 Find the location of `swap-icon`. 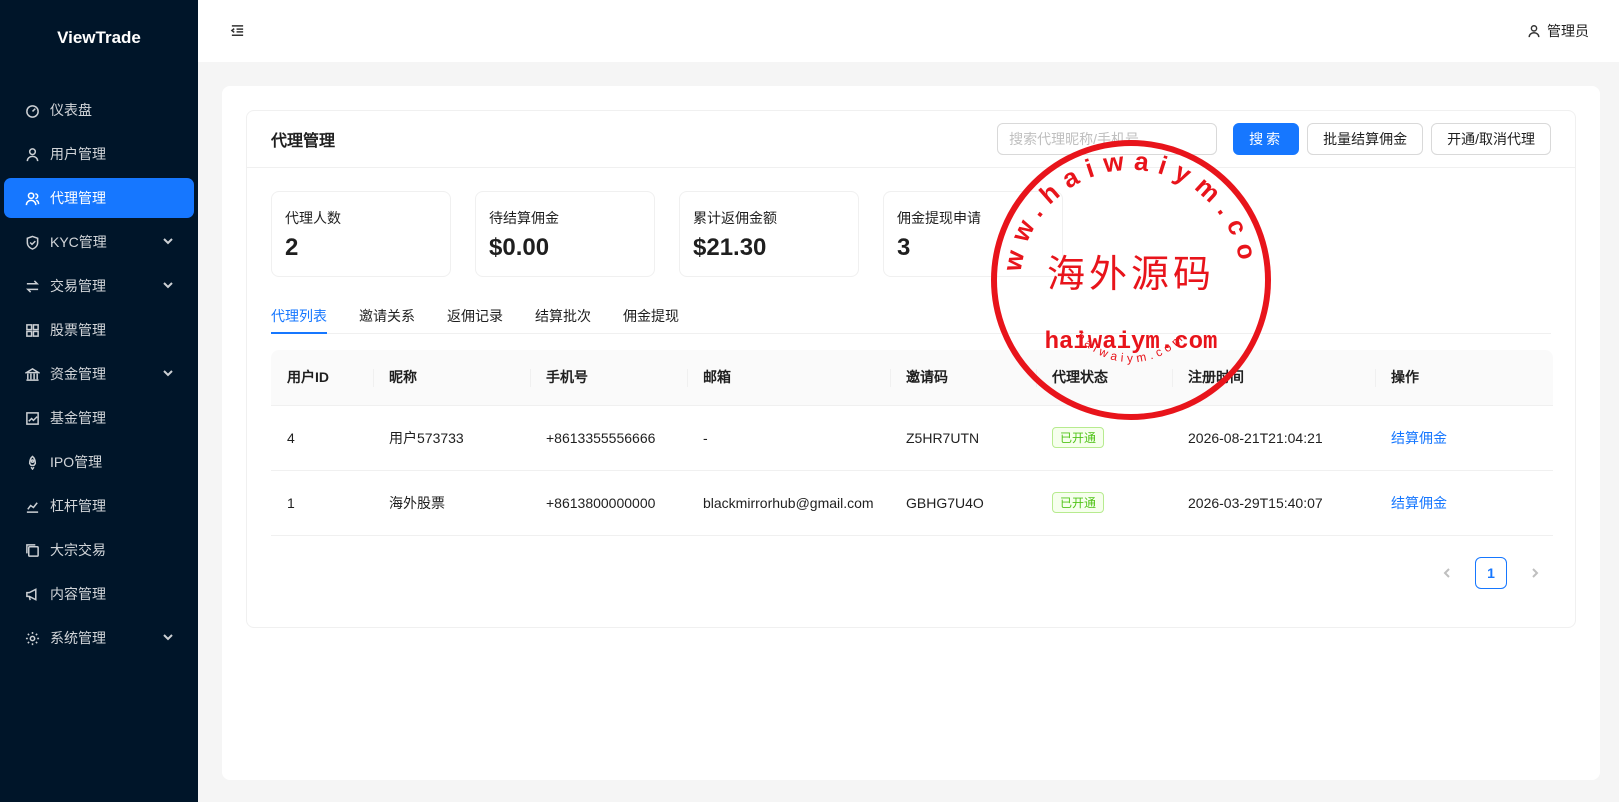

swap-icon is located at coordinates (32, 286).